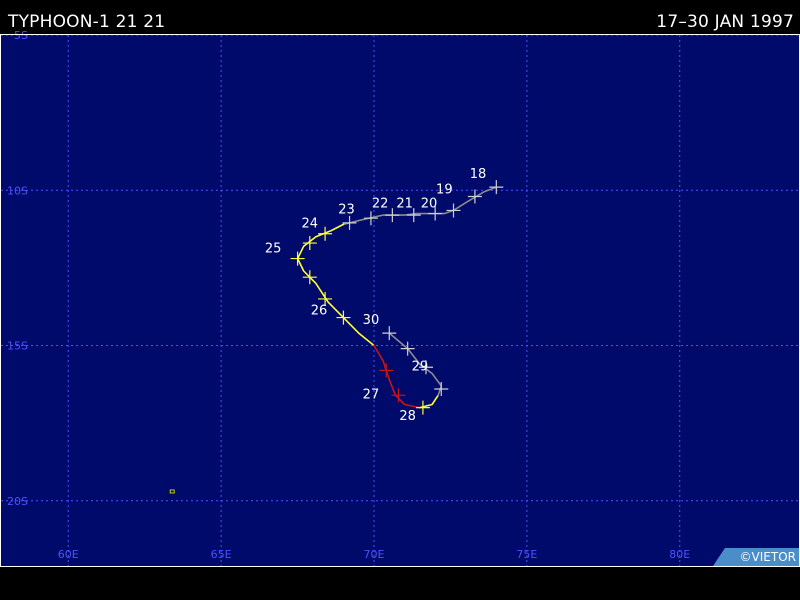 The width and height of the screenshot is (800, 600). What do you see at coordinates (380, 203) in the screenshot?
I see `day-label: 22` at bounding box center [380, 203].